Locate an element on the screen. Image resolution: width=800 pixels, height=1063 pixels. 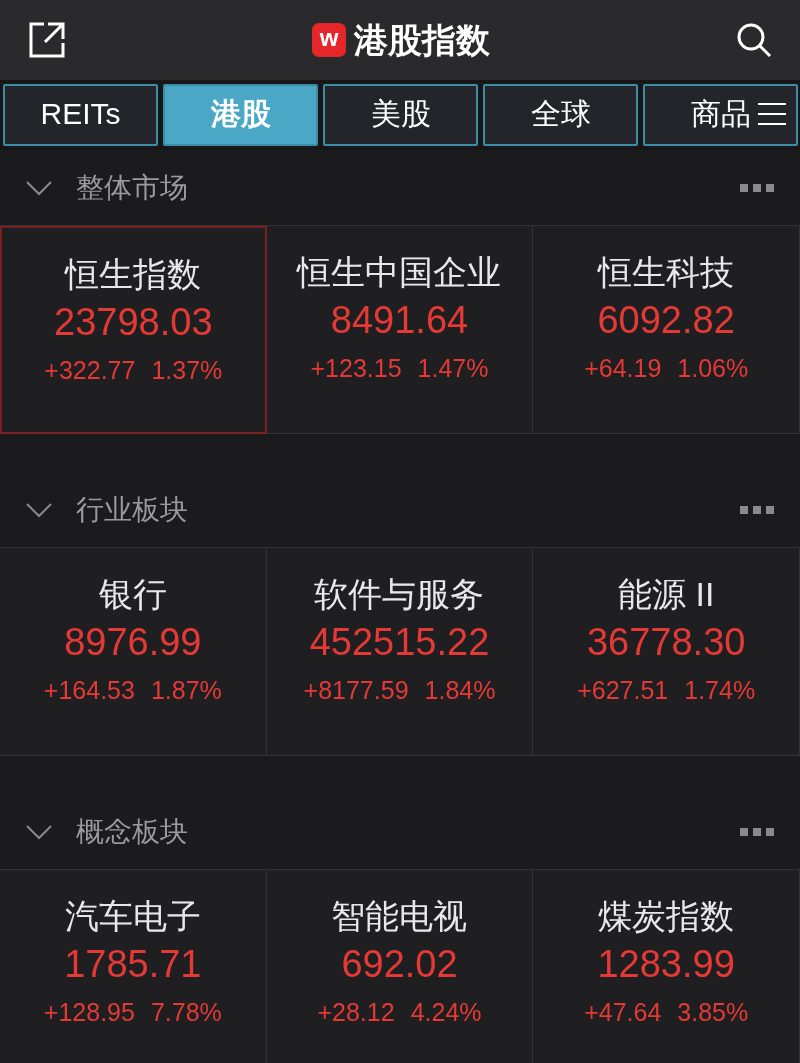
index-card: 汽车电子 1785.71 +128.95 7.78% is located at coordinates (133, 966).